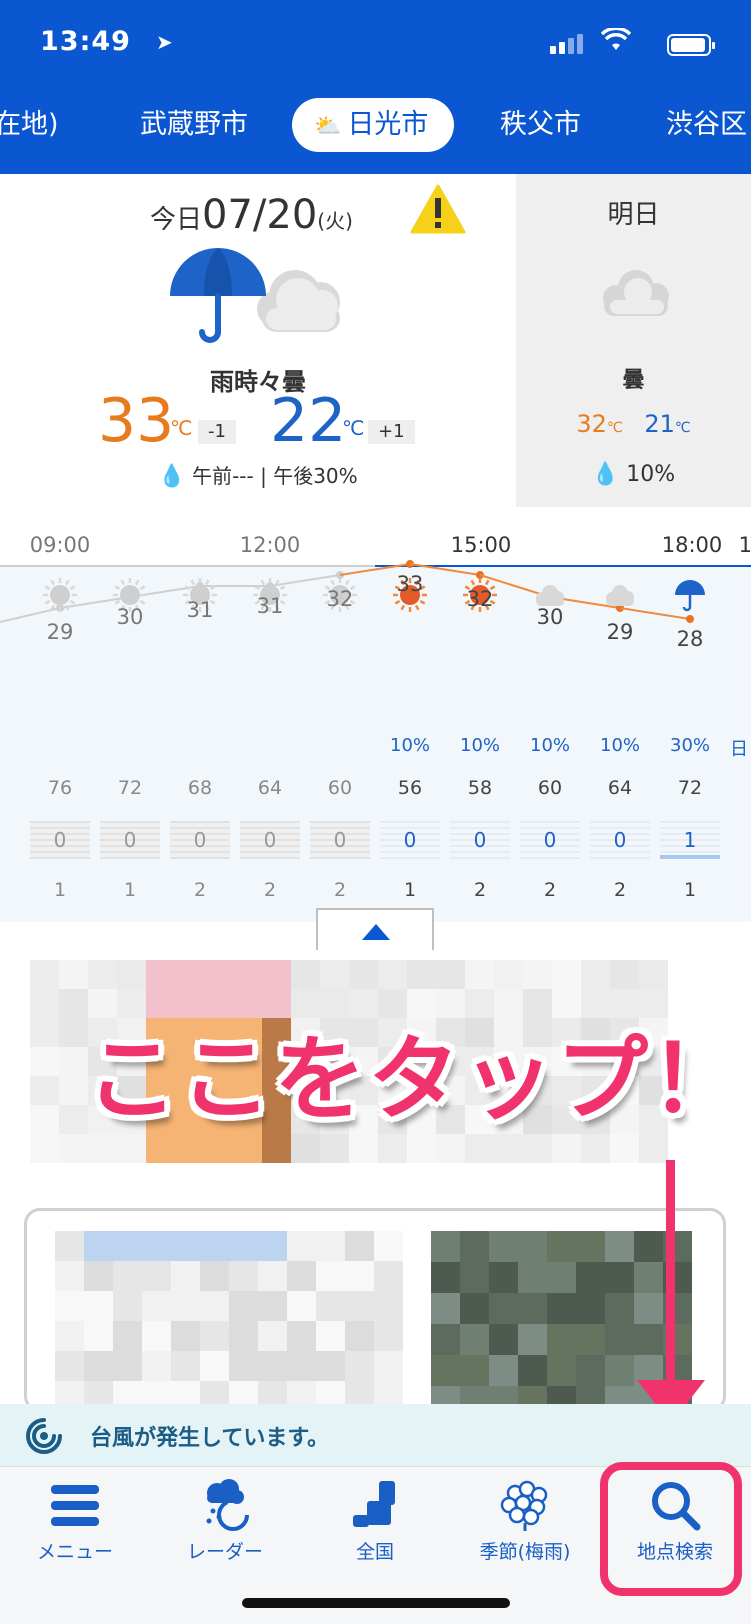  What do you see at coordinates (44, 1436) in the screenshot?
I see `typhoon-icon` at bounding box center [44, 1436].